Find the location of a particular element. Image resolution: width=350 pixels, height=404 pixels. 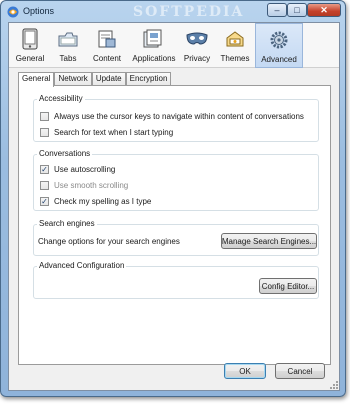

pane-content: Content is located at coordinates (107, 45).